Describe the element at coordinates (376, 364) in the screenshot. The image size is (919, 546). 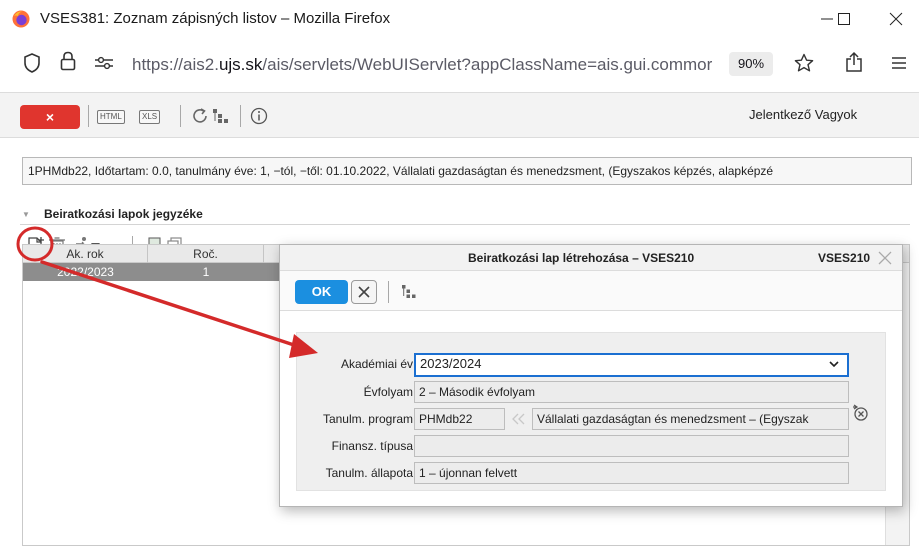
I see `academic-year-label: Akadémiai év` at that location.